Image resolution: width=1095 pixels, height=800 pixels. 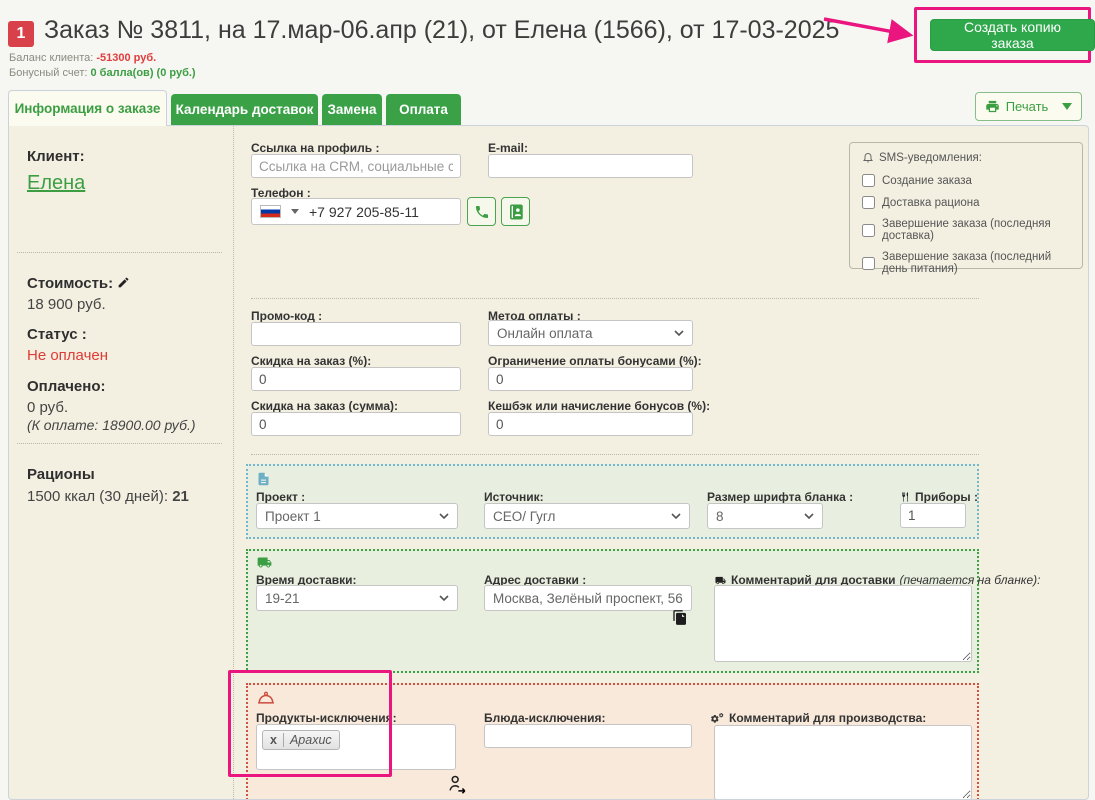 I want to click on sms-option-ration-delivery: Доставка рациона, so click(x=966, y=202).